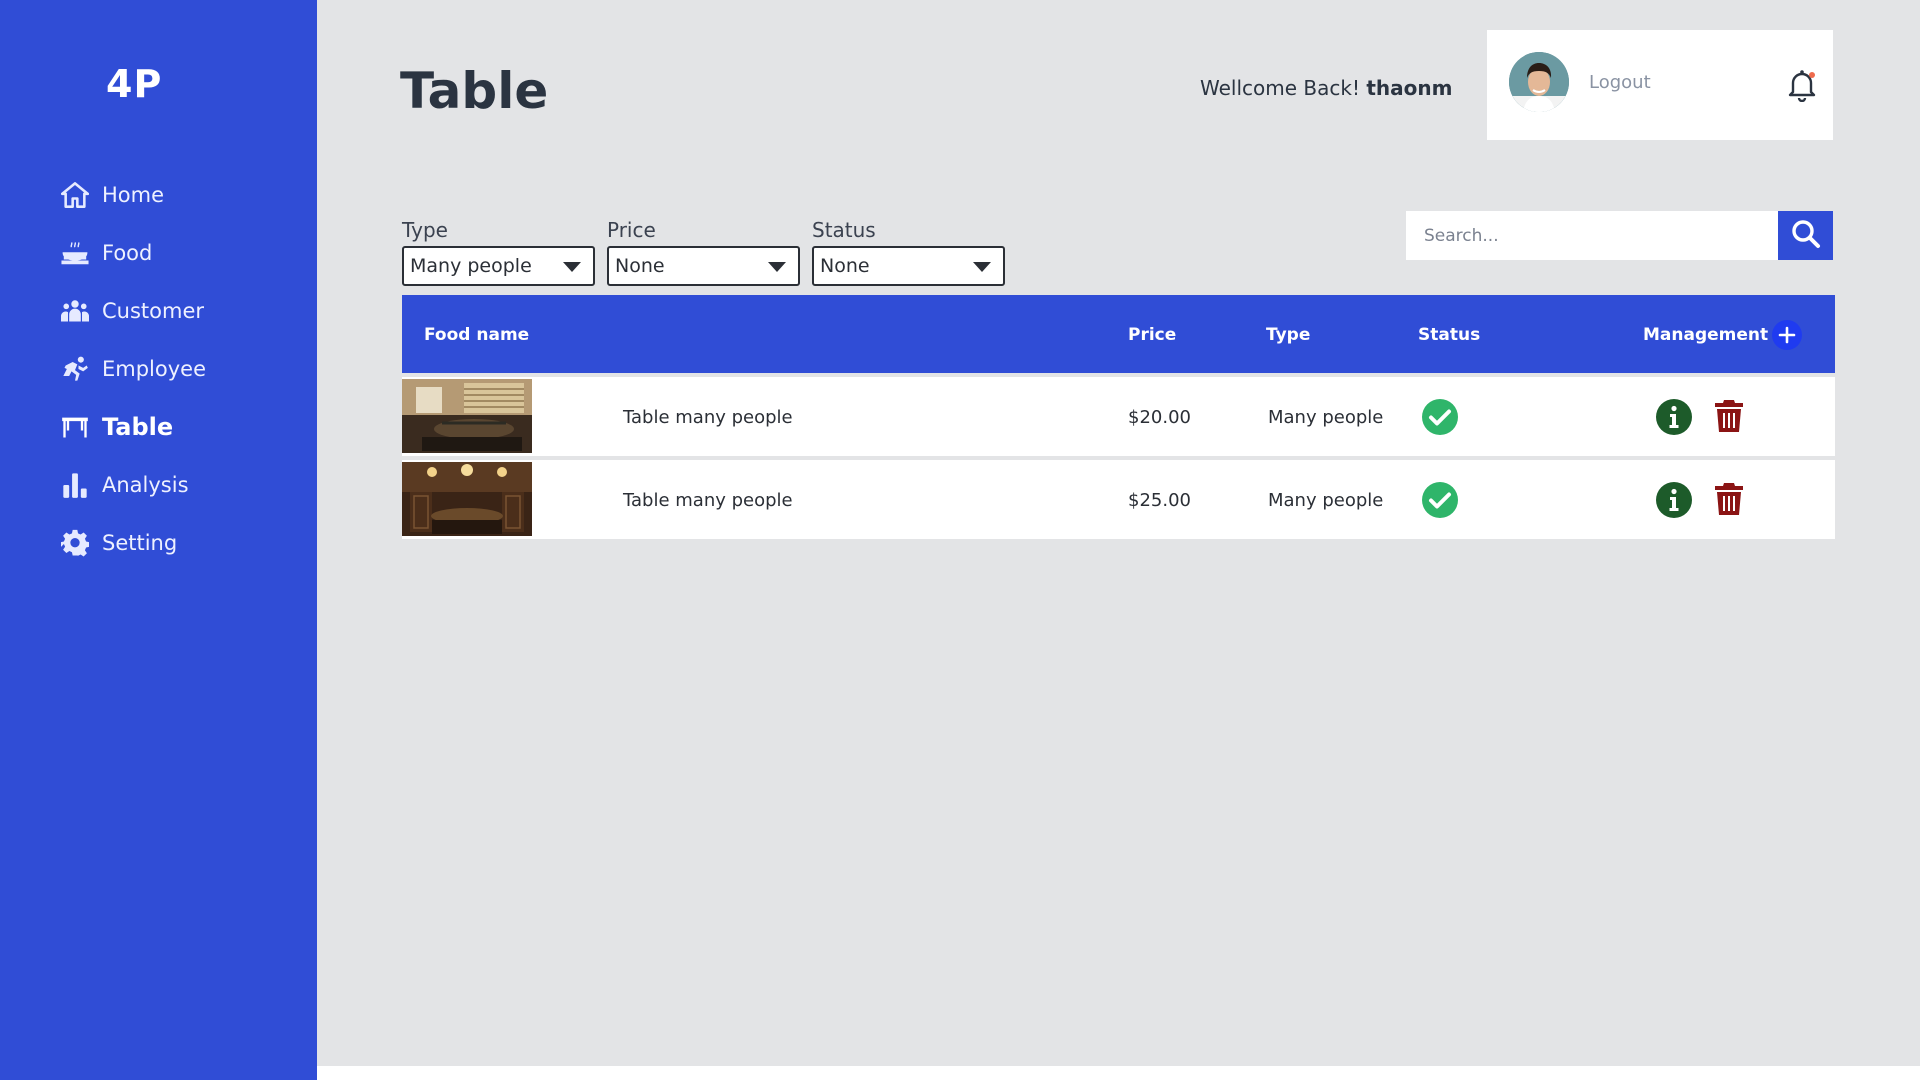  I want to click on sidebar-item-customer: Customer, so click(180, 311).